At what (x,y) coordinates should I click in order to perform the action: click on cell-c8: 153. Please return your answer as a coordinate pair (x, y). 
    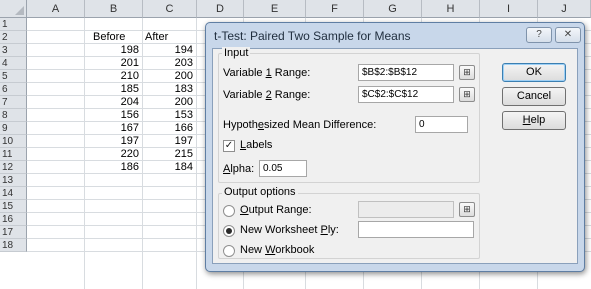
    Looking at the image, I should click on (170, 115).